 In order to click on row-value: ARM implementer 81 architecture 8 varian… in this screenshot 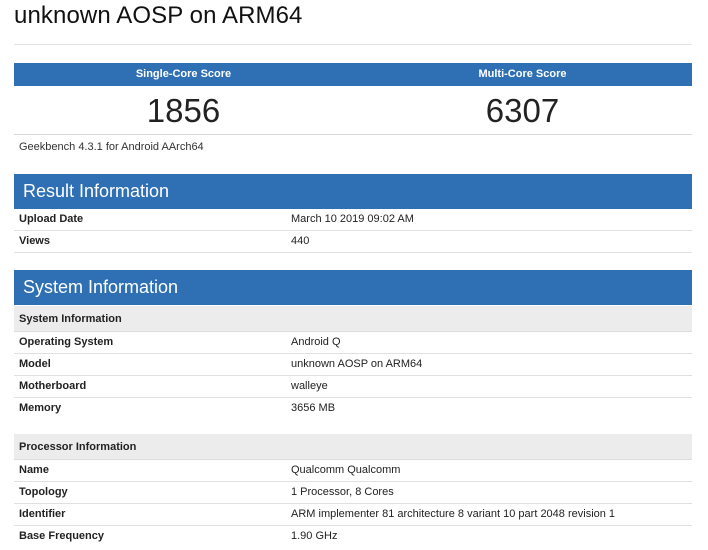, I will do `click(453, 514)`.